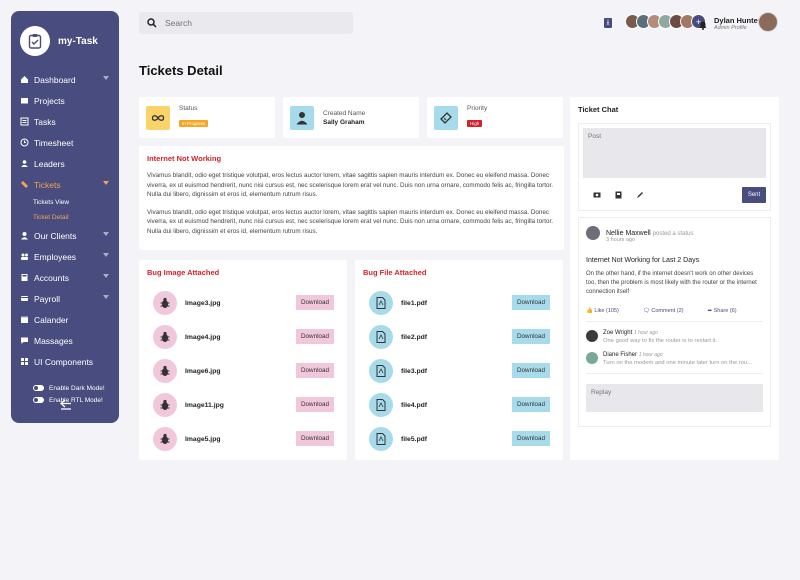 The height and width of the screenshot is (580, 800). I want to click on search-icon, so click(152, 23).